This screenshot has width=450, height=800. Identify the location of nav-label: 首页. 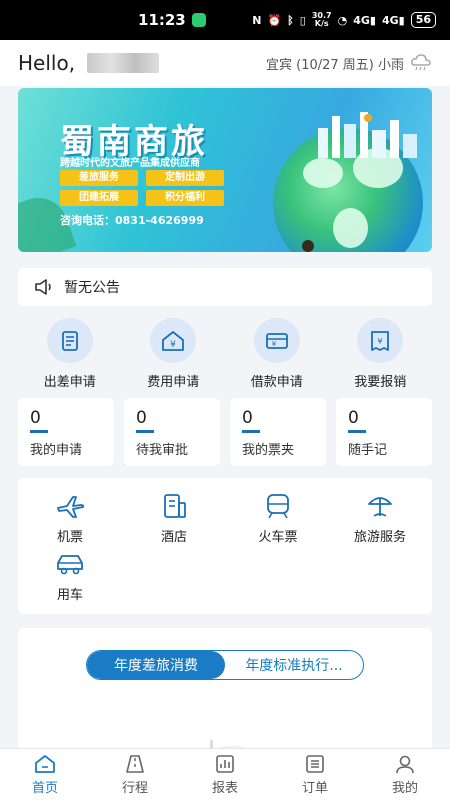
(44, 788).